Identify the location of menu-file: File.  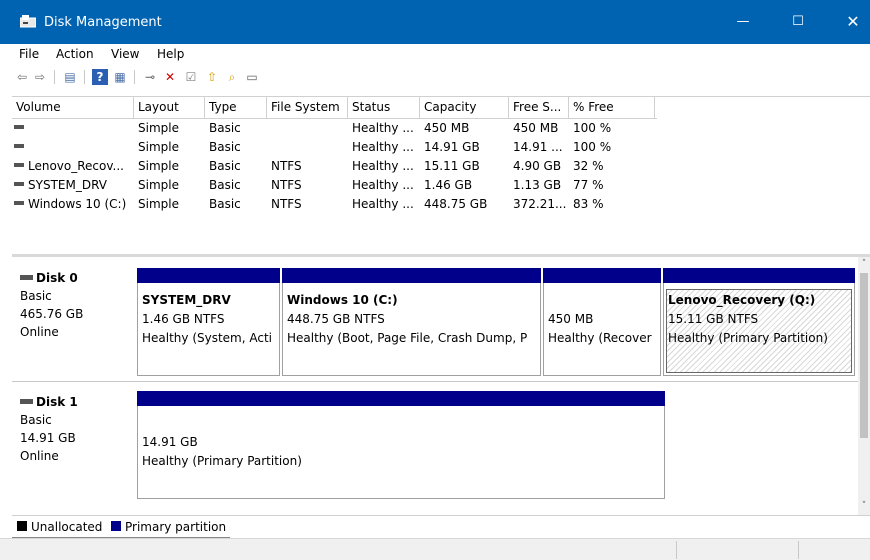
(29, 54).